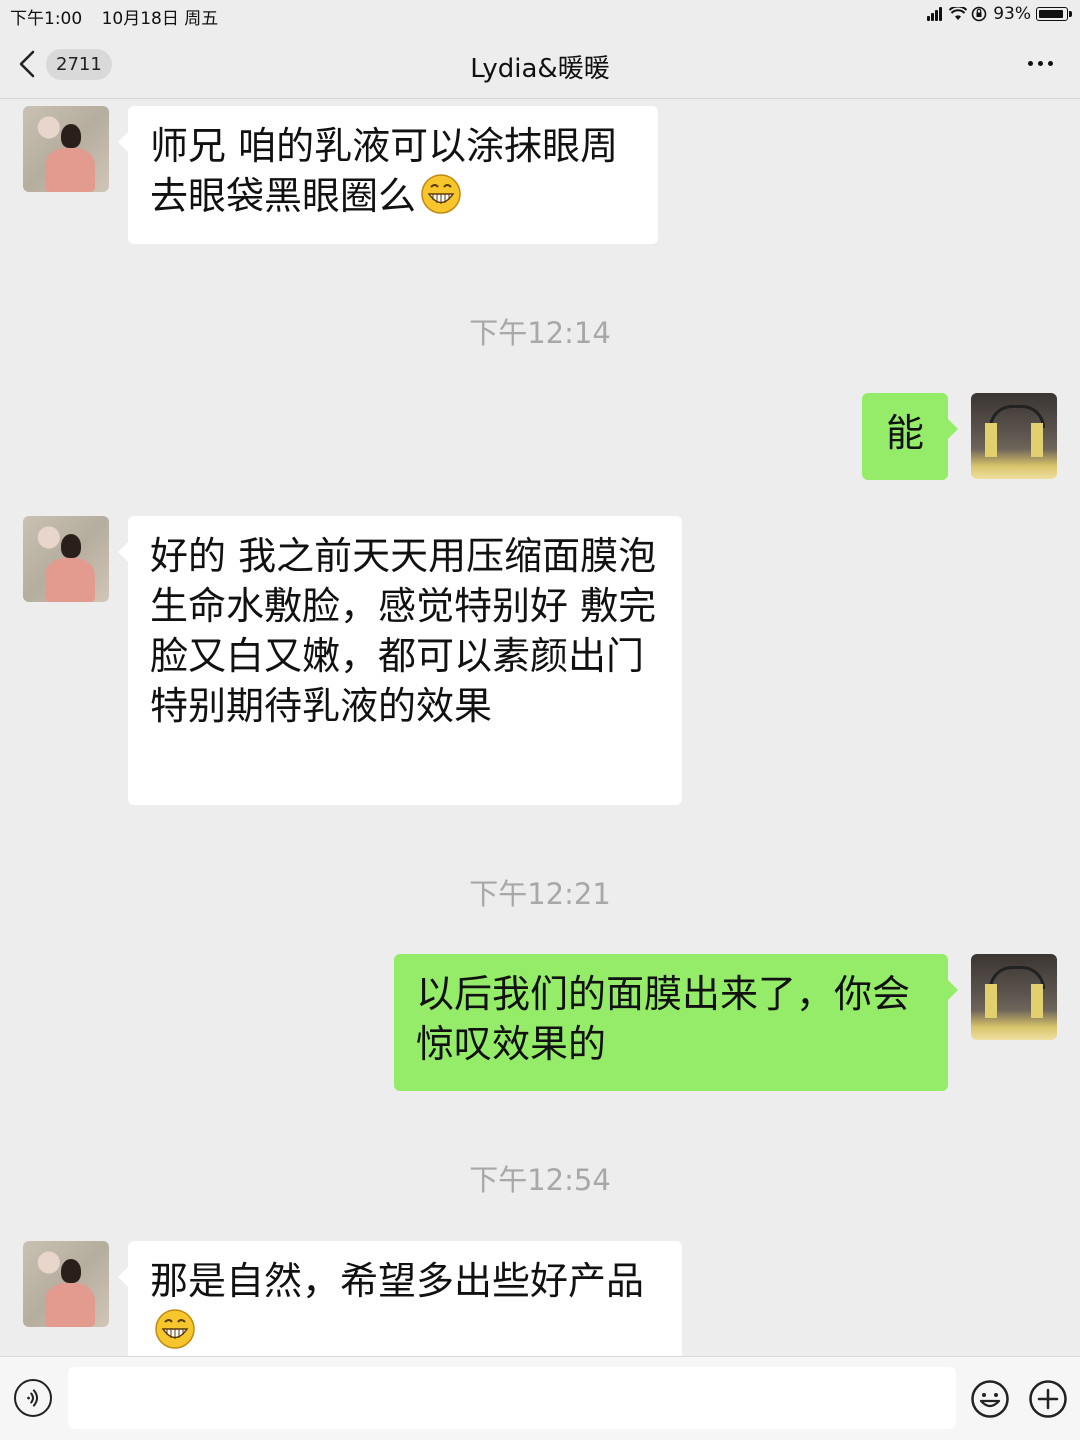 The height and width of the screenshot is (1440, 1080). What do you see at coordinates (663, 1019) in the screenshot?
I see `message-text: 以后我们的面膜出来了，你会惊叹效果的` at bounding box center [663, 1019].